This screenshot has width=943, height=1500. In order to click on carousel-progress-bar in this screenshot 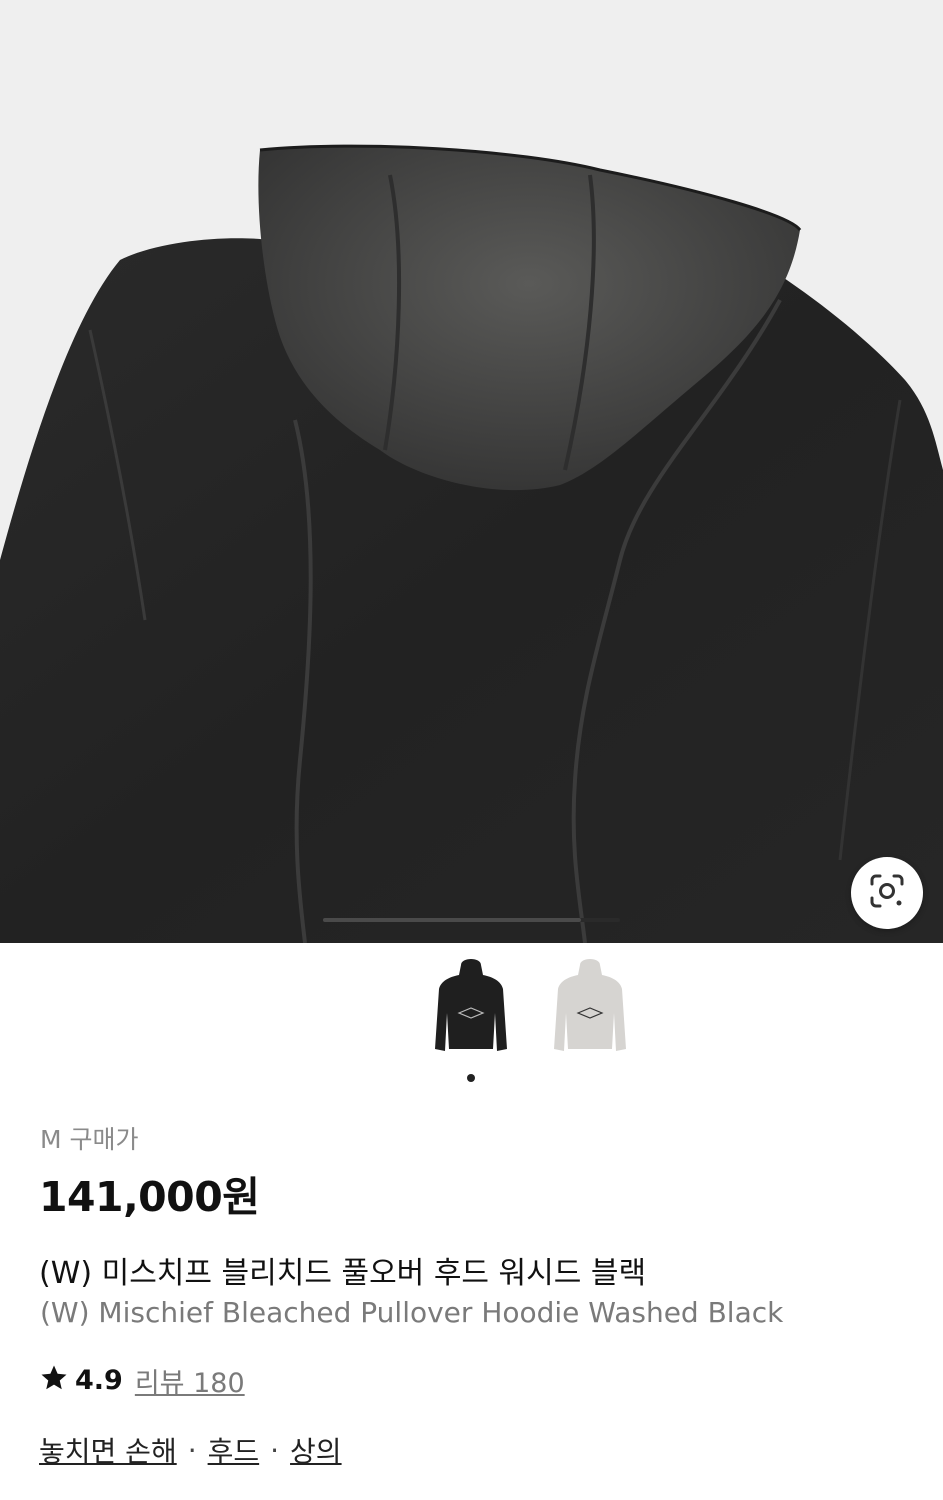, I will do `click(471, 920)`.